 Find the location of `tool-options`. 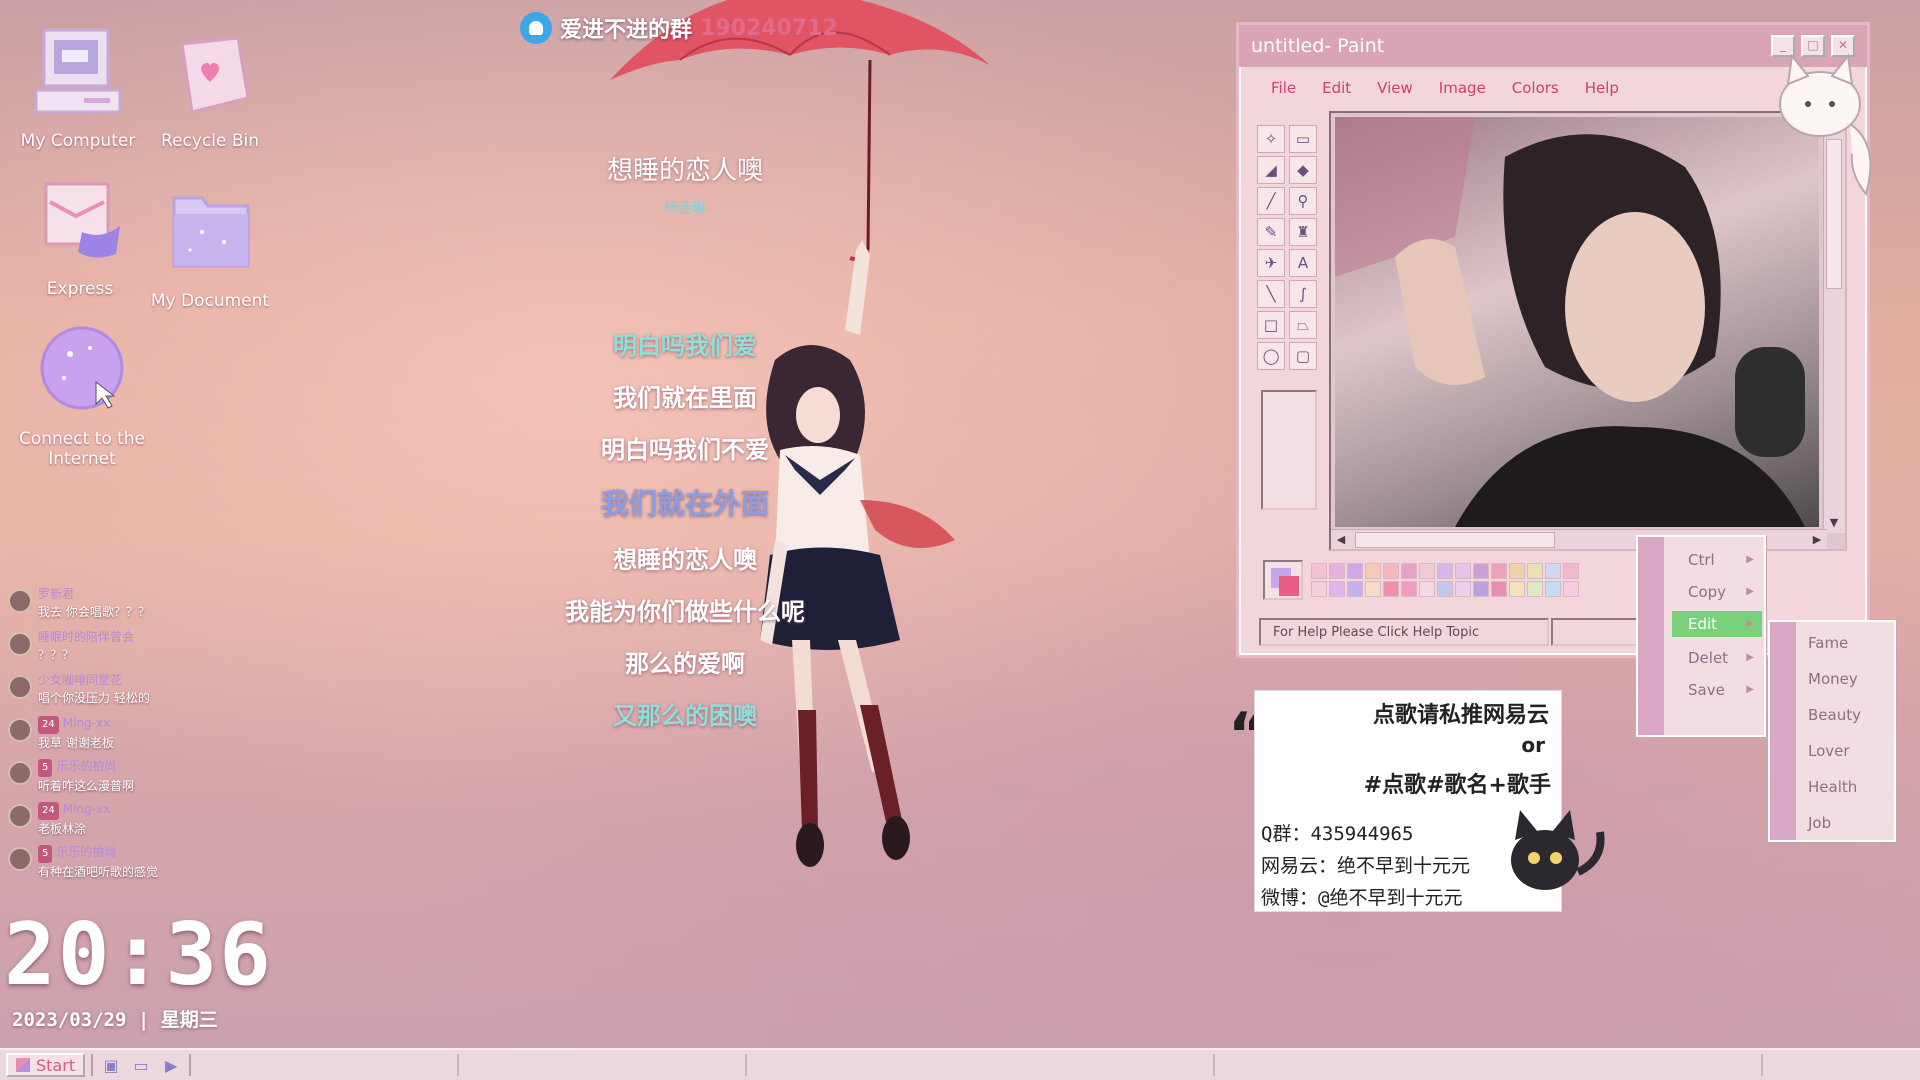

tool-options is located at coordinates (1289, 450).